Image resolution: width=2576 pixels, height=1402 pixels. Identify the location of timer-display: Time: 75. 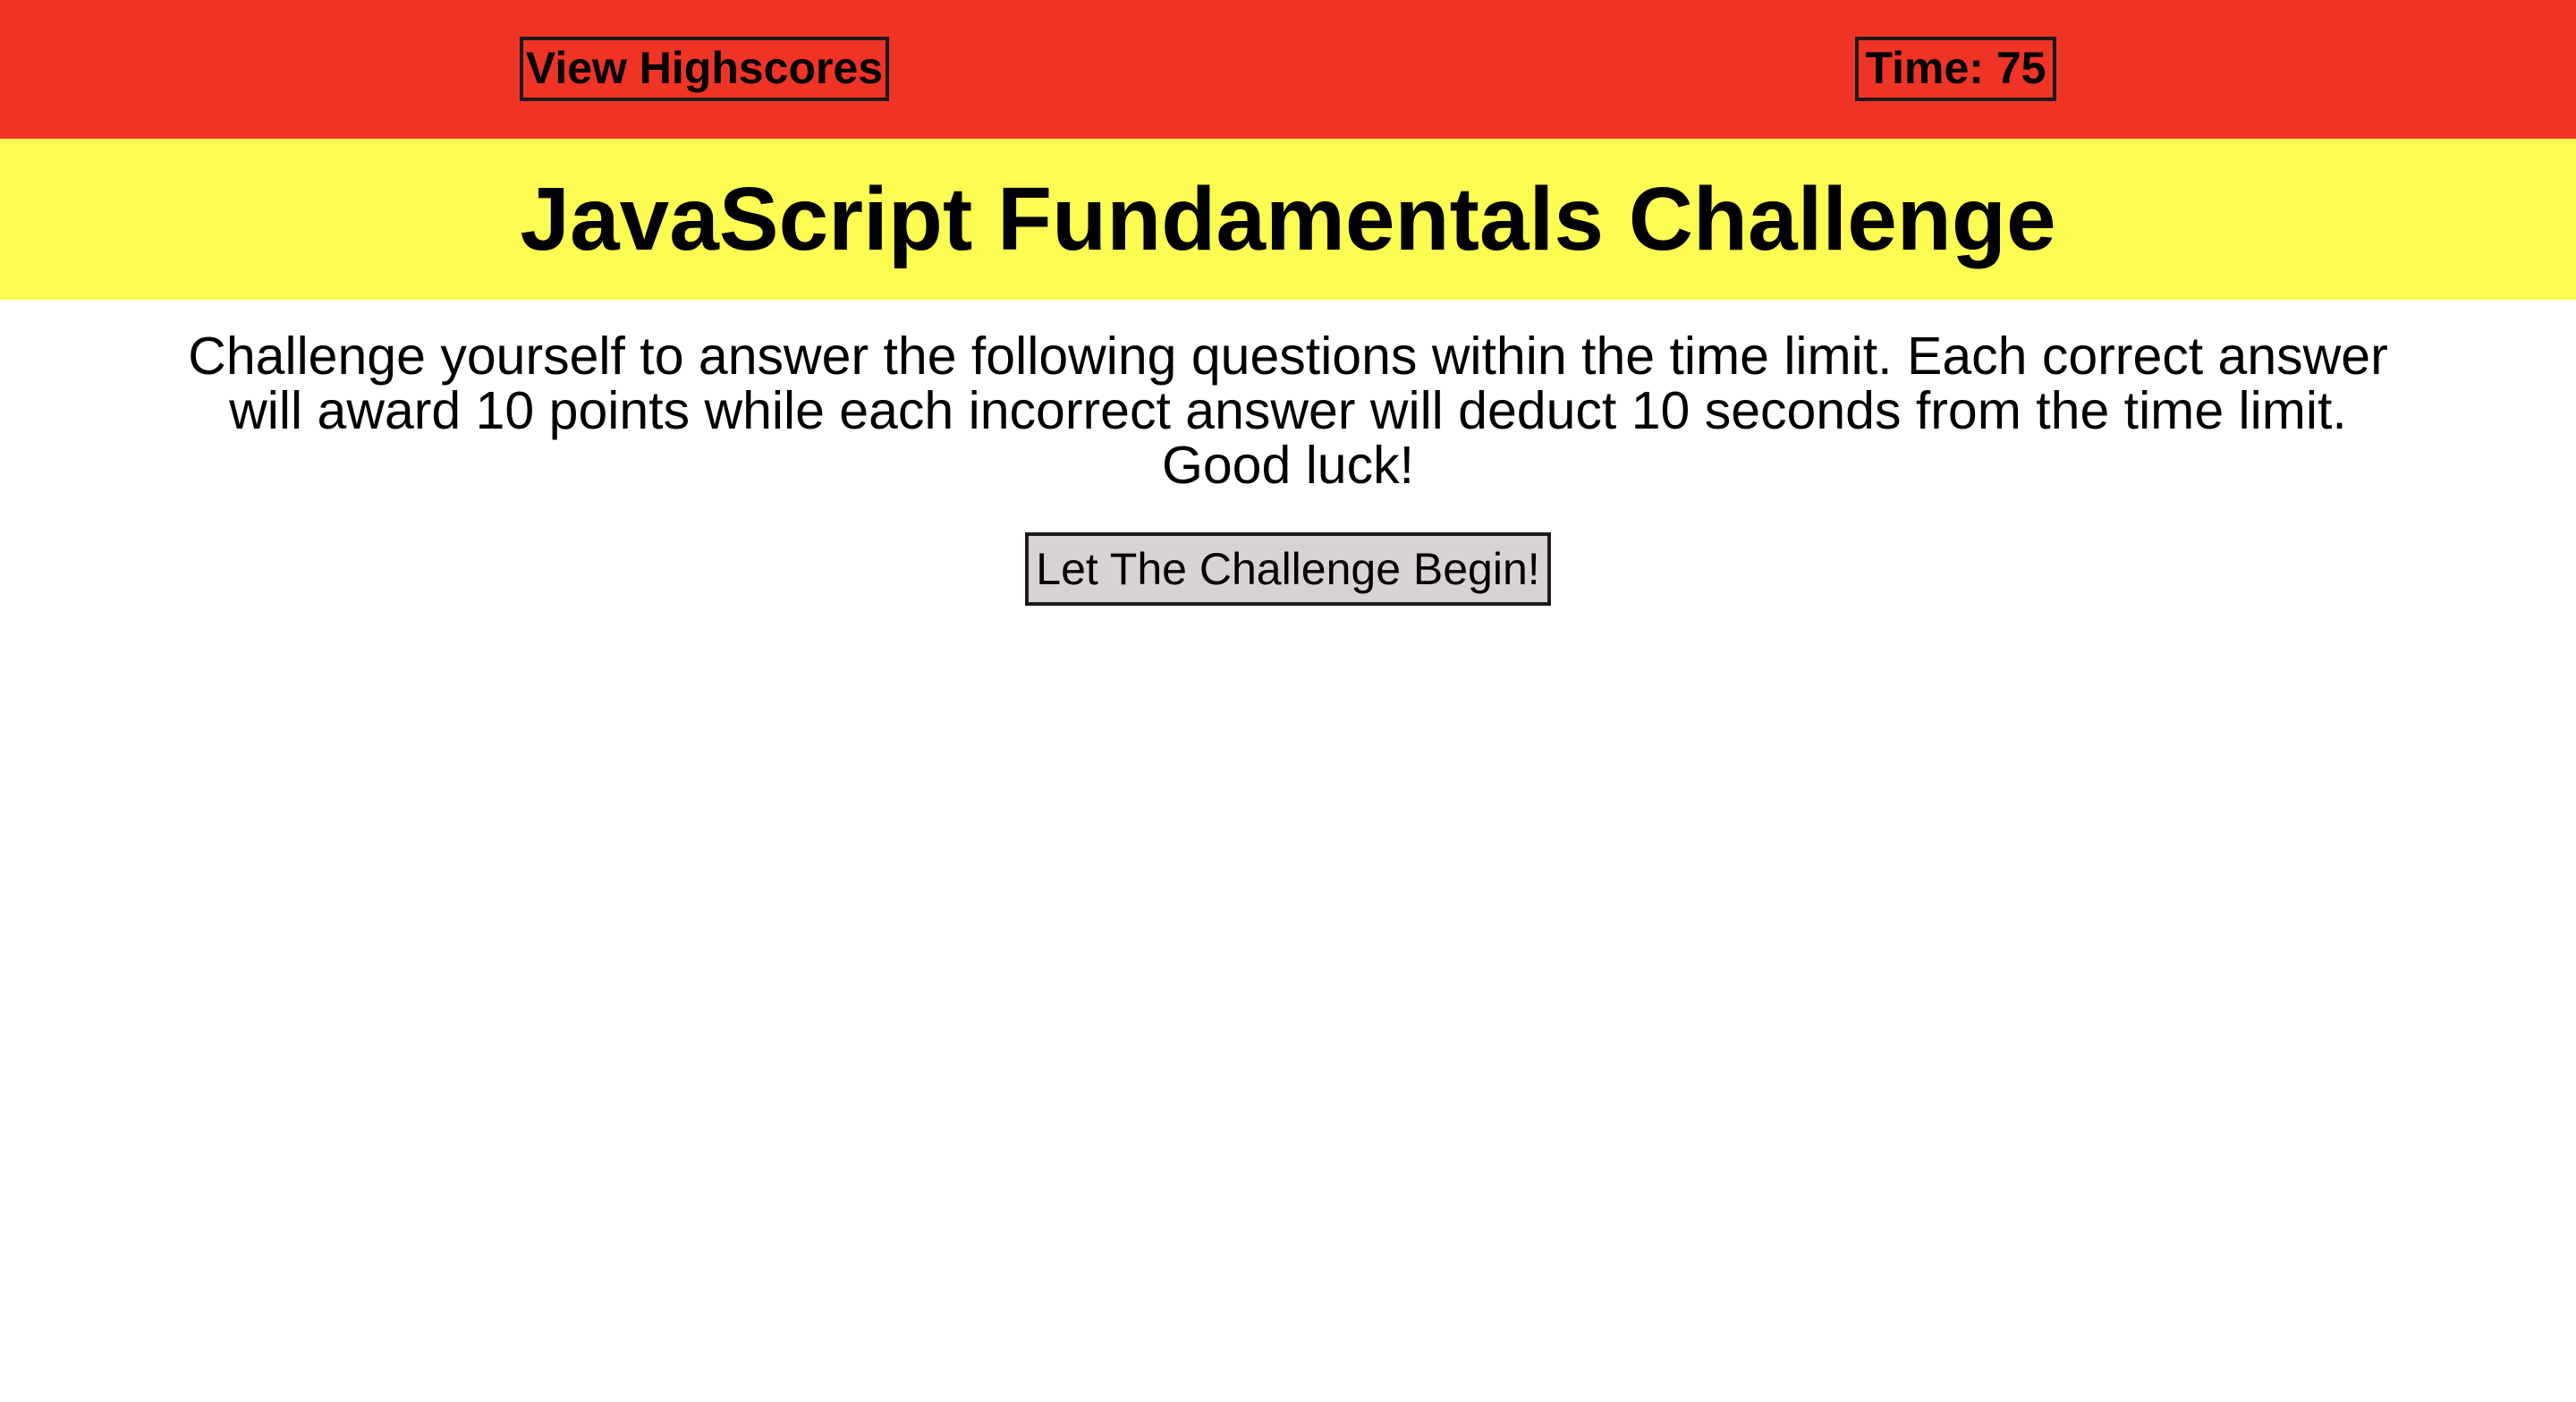
(1955, 69).